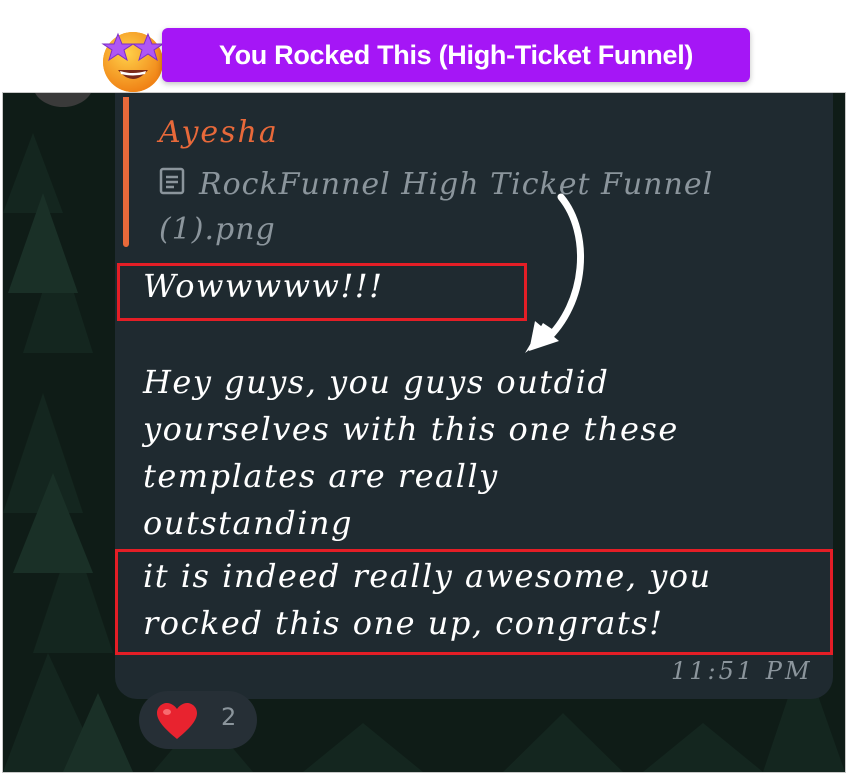 The width and height of the screenshot is (860, 773). I want to click on document-icon, so click(172, 186).